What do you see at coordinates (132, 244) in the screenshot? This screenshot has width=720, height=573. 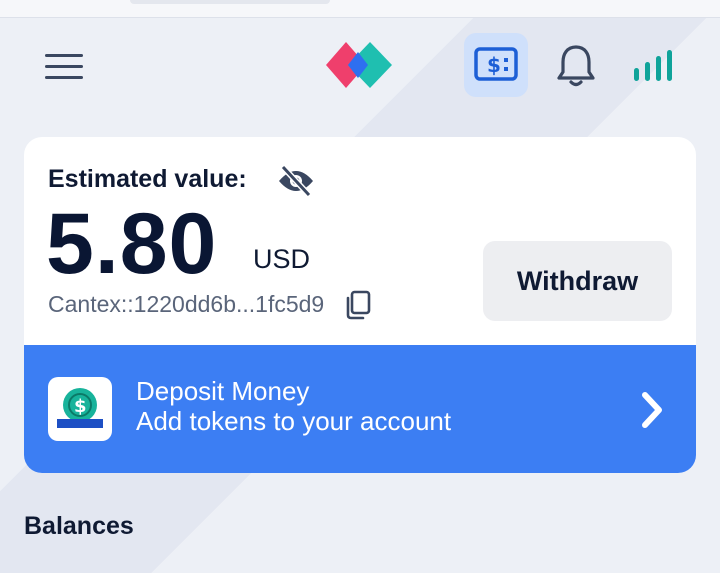 I see `estimated-value-amount: 5.80` at bounding box center [132, 244].